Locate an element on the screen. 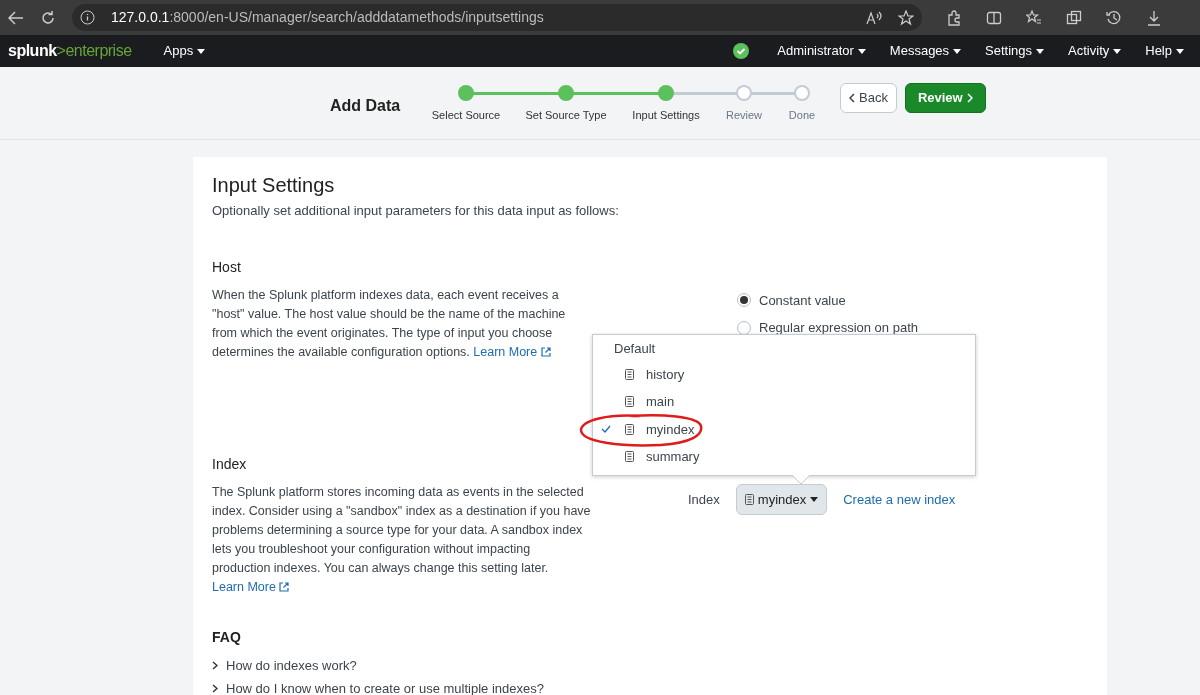 The image size is (1200, 695). description-text: When the Splunk platform indexes data, each event receives a "host" value. The host value should be the name of the machine from which the event originates. The type of input you choose determines the available configuration options. Learn More is located at coordinates (389, 323).